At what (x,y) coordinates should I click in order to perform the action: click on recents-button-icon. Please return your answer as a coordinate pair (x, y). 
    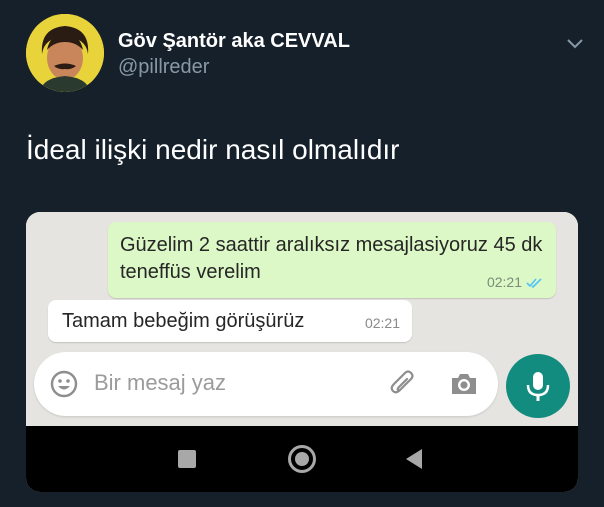
    Looking at the image, I should click on (187, 459).